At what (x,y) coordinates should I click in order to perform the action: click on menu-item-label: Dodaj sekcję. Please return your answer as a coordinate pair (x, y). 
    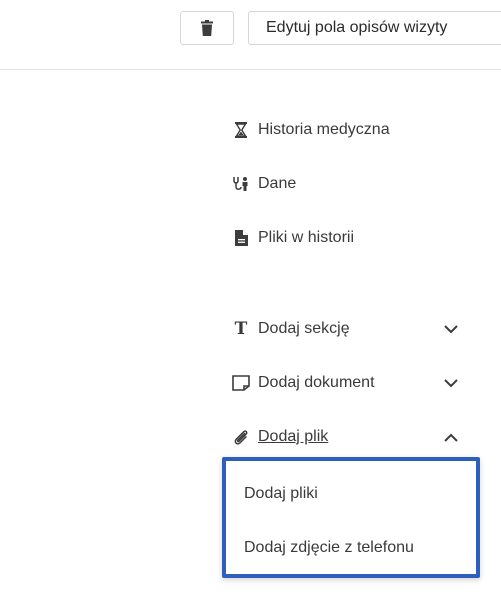
    Looking at the image, I should click on (304, 328).